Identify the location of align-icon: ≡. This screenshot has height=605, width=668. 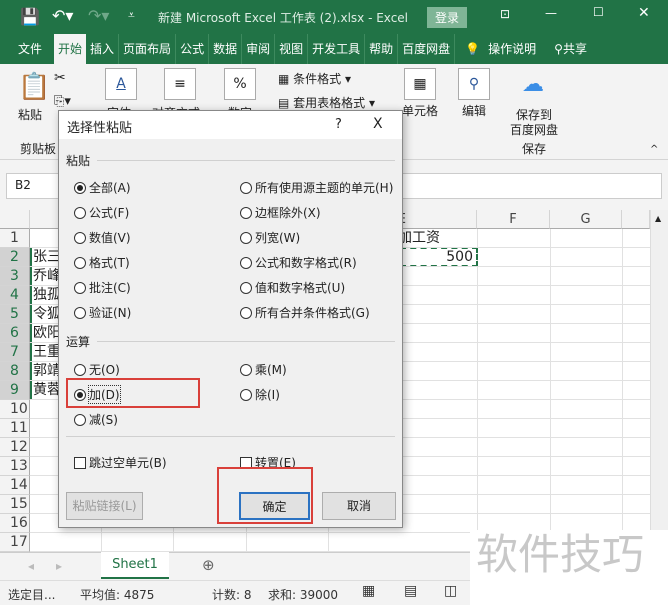
(180, 84).